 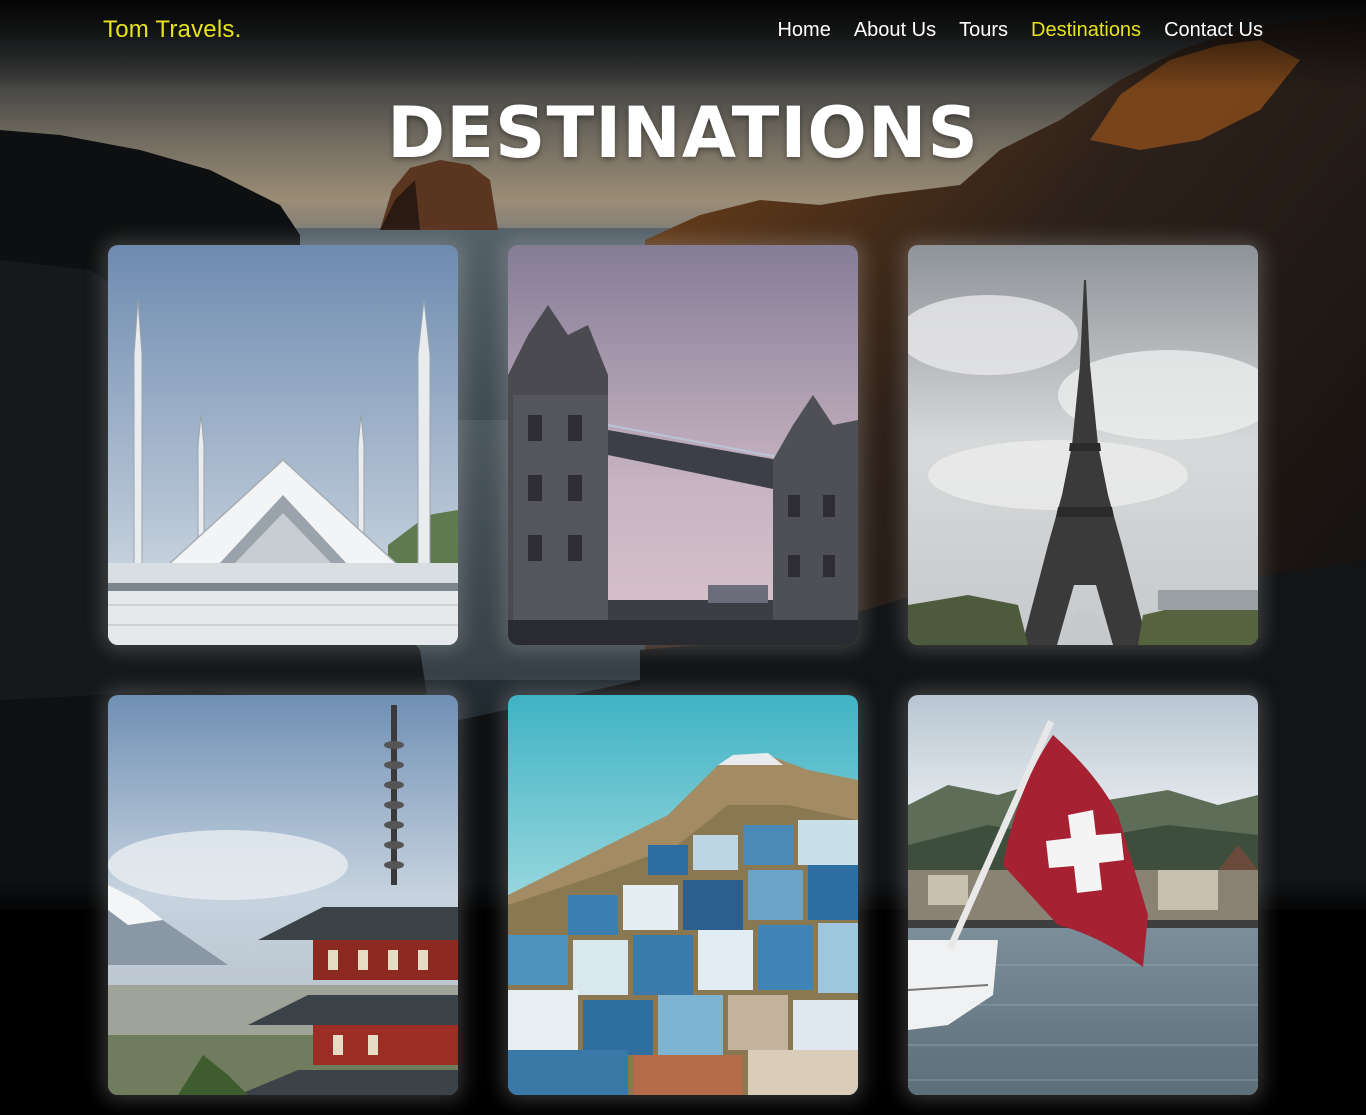 I want to click on destination-card-pagoda, so click(x=283, y=895).